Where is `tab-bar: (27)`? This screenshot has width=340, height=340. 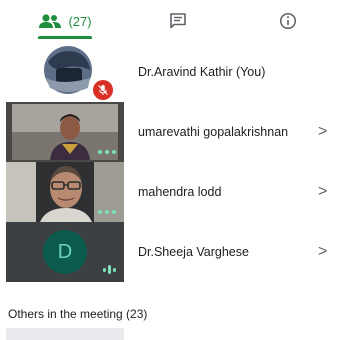
tab-bar: (27) is located at coordinates (170, 21).